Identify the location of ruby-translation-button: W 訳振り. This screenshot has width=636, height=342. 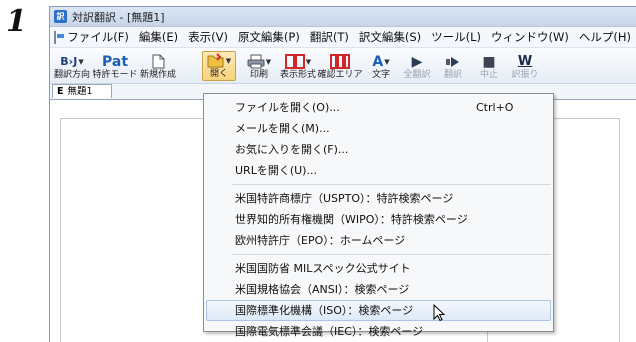
(525, 66).